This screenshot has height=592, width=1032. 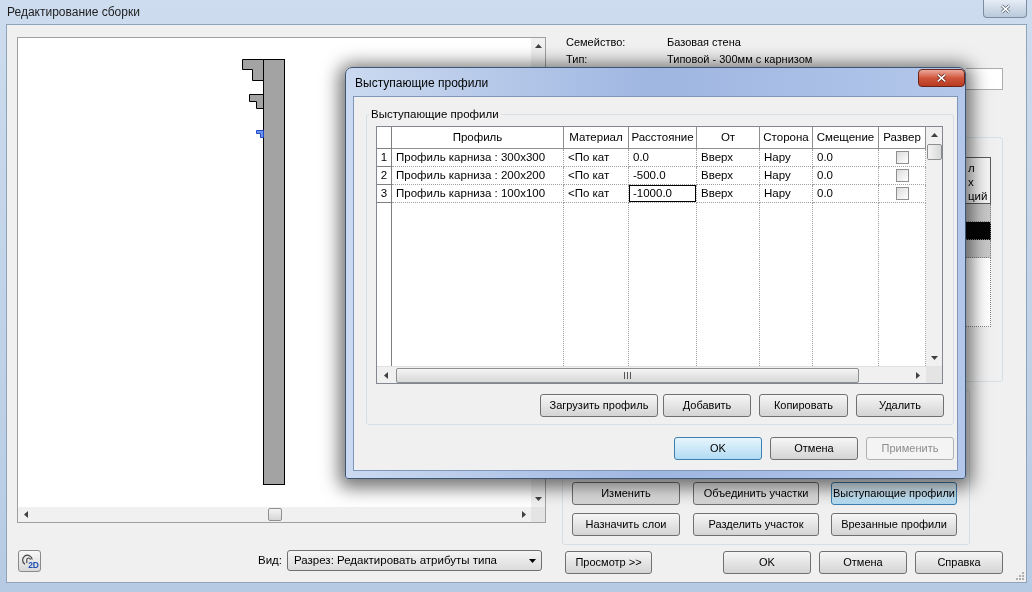 I want to click on view-dropdown: Разрез: Редактировать атрибуты типа, so click(x=414, y=560).